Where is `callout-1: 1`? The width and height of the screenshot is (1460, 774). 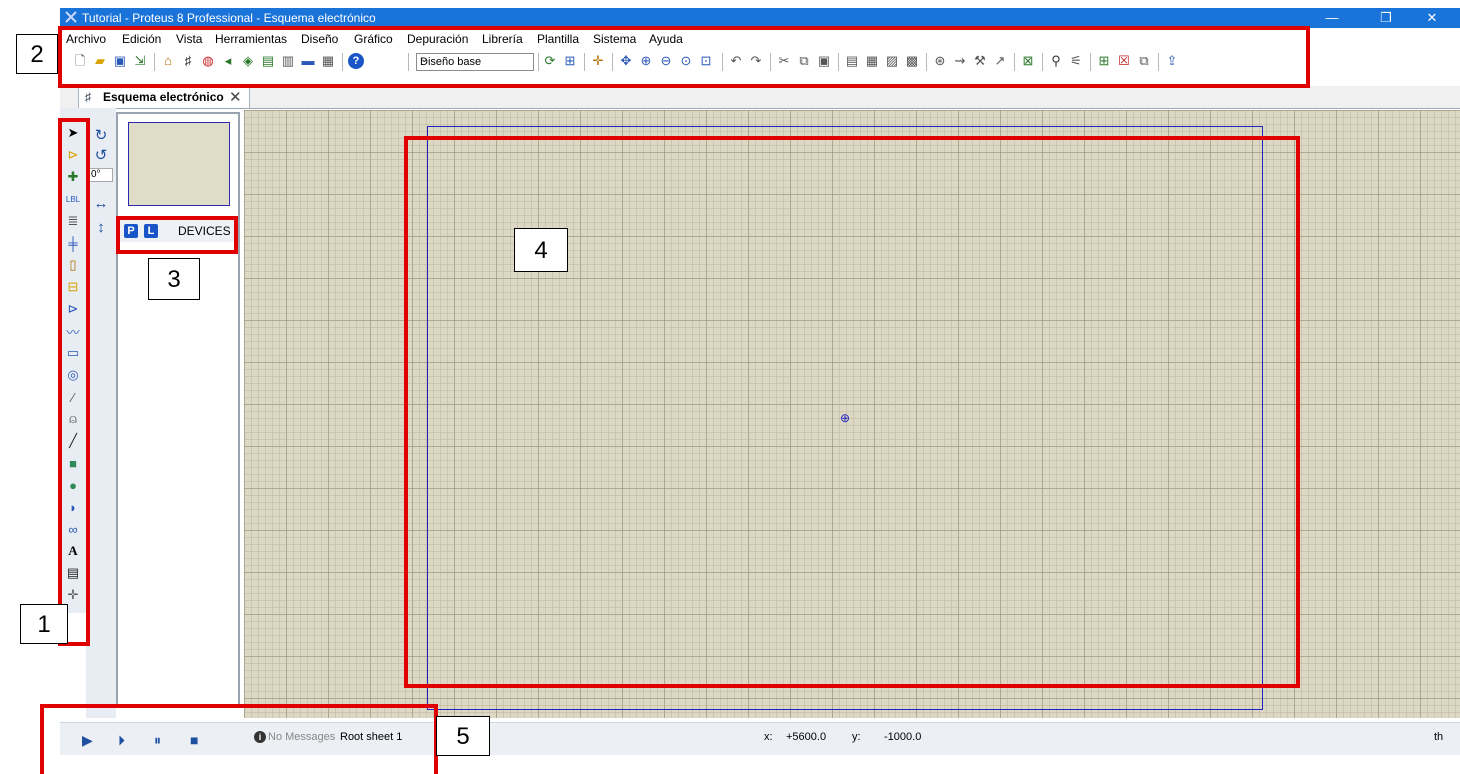
callout-1: 1 is located at coordinates (44, 624).